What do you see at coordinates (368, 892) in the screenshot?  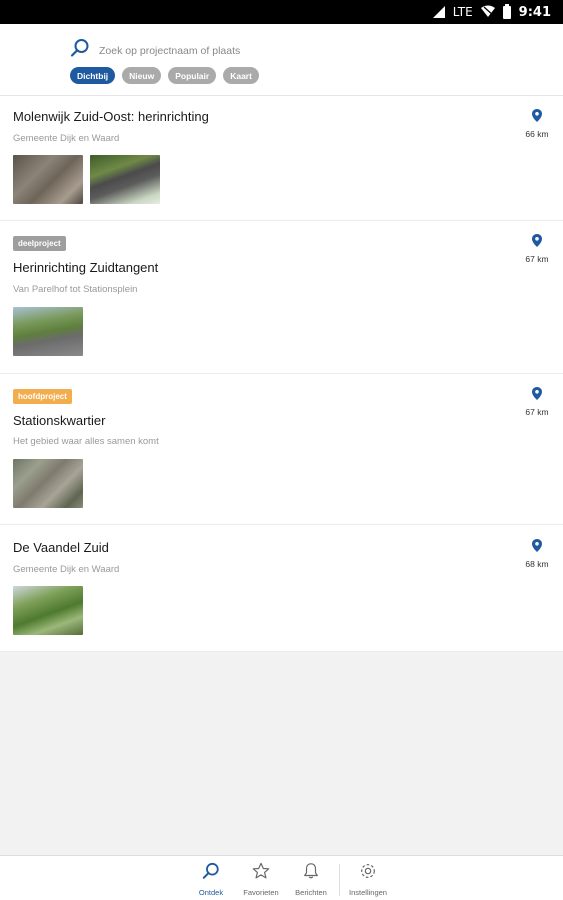 I see `tab-label: Instellingen` at bounding box center [368, 892].